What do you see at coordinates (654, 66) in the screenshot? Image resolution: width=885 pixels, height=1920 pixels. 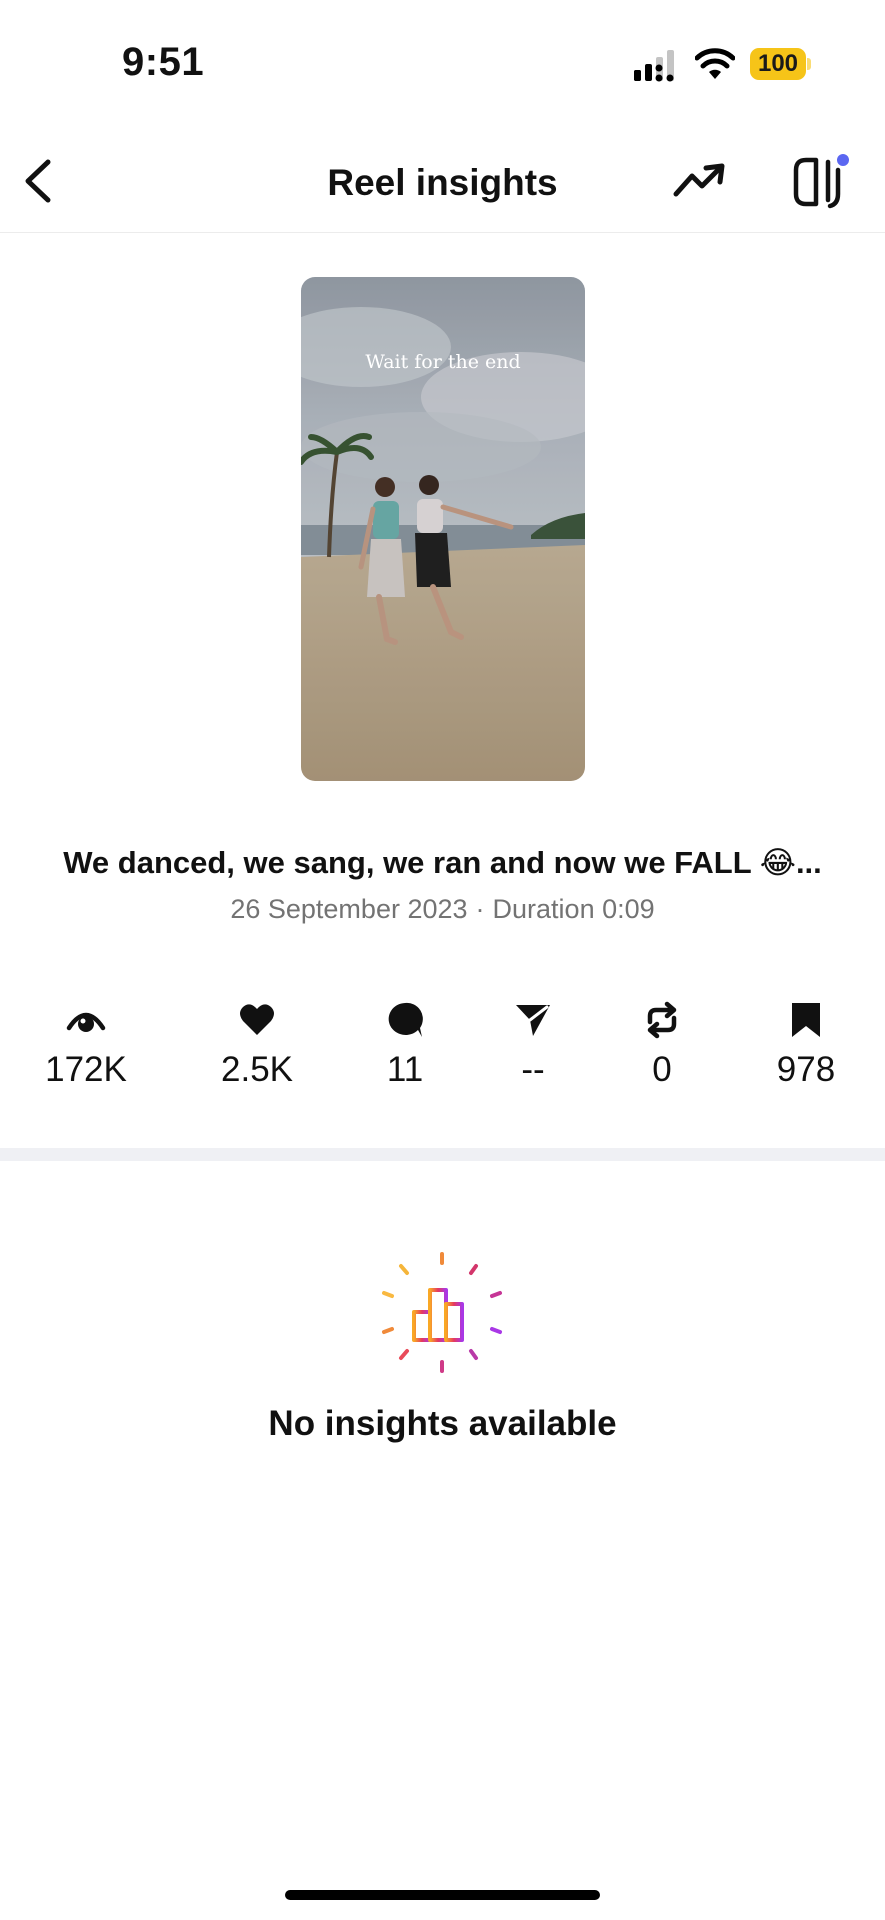 I see `signal-icon` at bounding box center [654, 66].